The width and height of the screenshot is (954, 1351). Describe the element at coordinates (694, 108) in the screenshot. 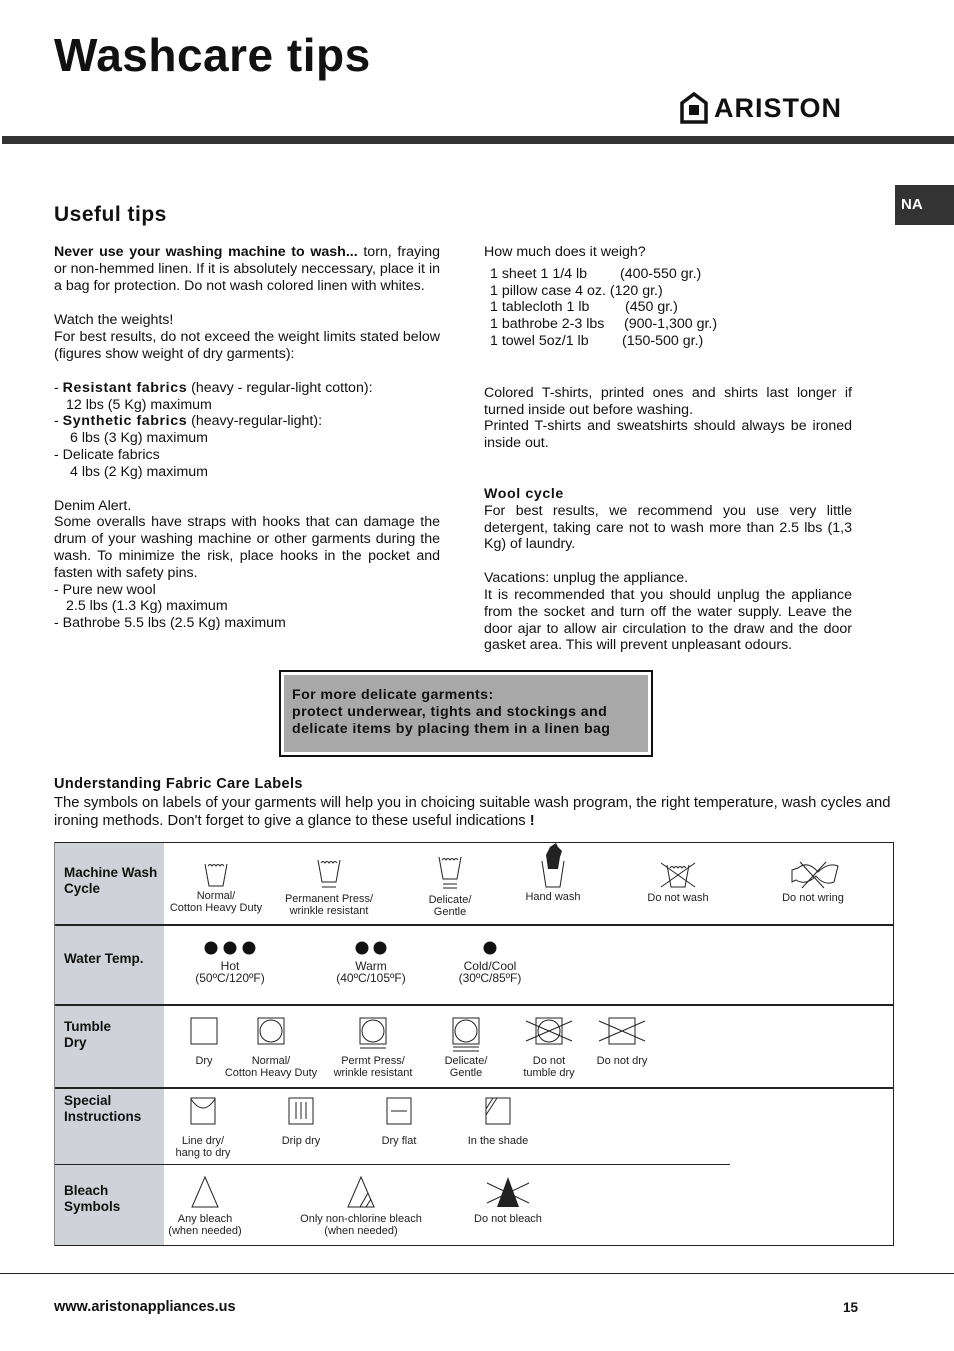

I see `house-logo-icon` at that location.